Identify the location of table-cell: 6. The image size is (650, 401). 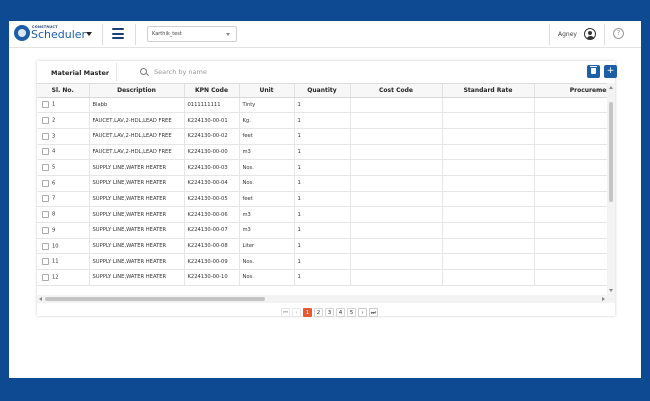
(63, 183).